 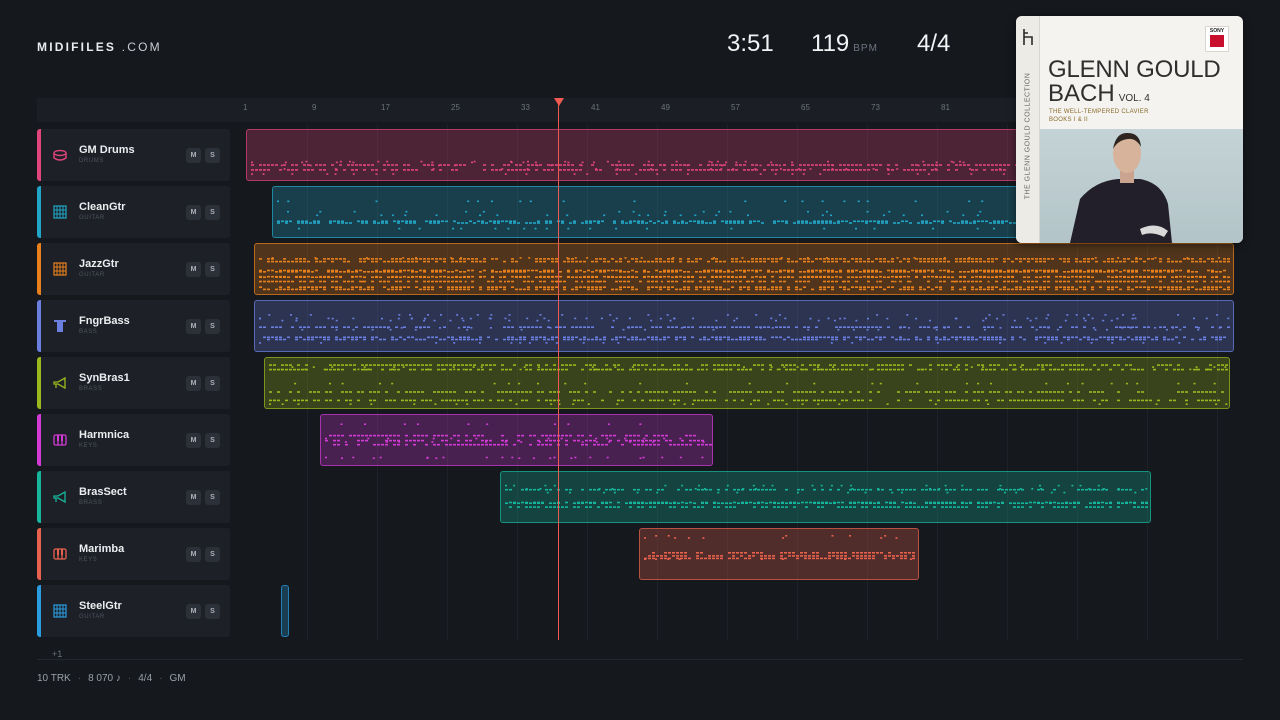 What do you see at coordinates (104, 321) in the screenshot?
I see `track-name: FngrBass` at bounding box center [104, 321].